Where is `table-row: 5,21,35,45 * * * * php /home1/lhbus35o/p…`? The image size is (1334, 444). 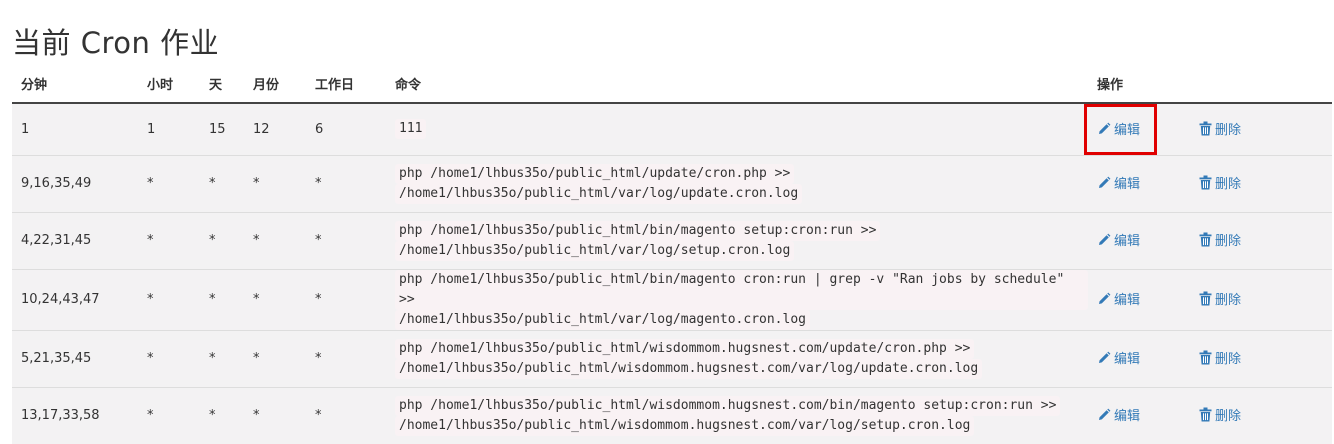
table-row: 5,21,35,45 * * * * php /home1/lhbus35o/p… is located at coordinates (672, 358).